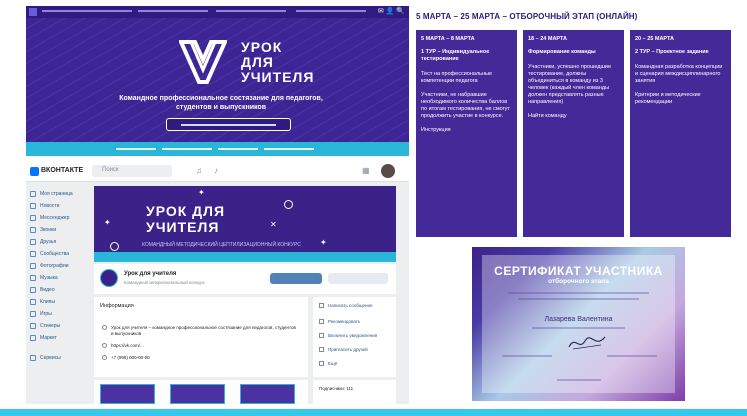 Image resolution: width=747 pixels, height=416 pixels. I want to click on sidebar-item: Мессенджер, so click(59, 218).